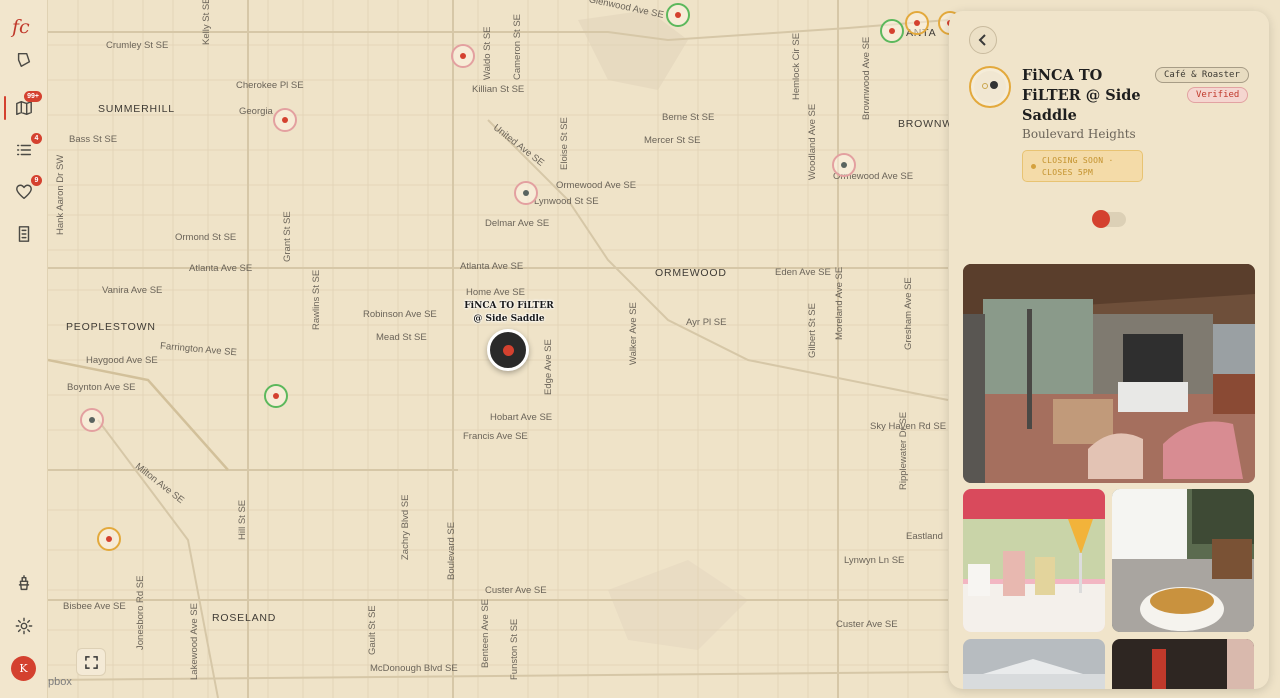 The image size is (1280, 698). I want to click on leaf-icon, so click(24, 60).